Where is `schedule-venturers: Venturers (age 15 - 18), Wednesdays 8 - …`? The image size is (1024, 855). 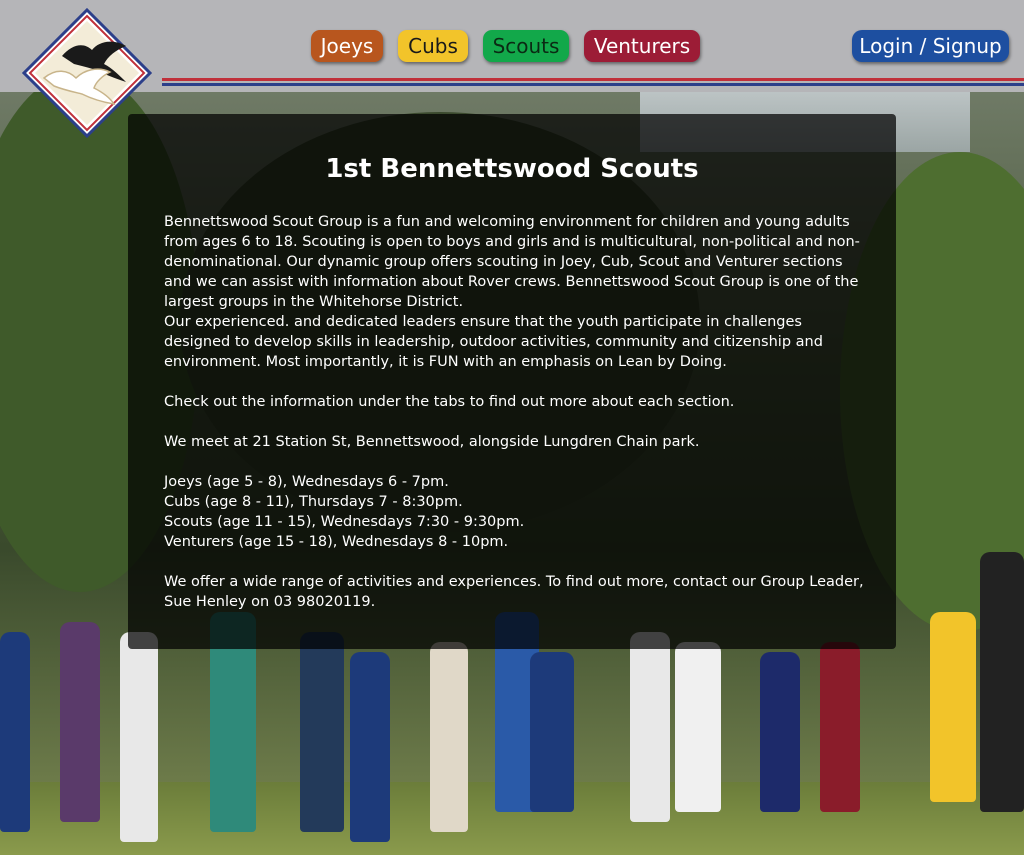
schedule-venturers: Venturers (age 15 - 18), Wednesdays 8 - … is located at coordinates (336, 542).